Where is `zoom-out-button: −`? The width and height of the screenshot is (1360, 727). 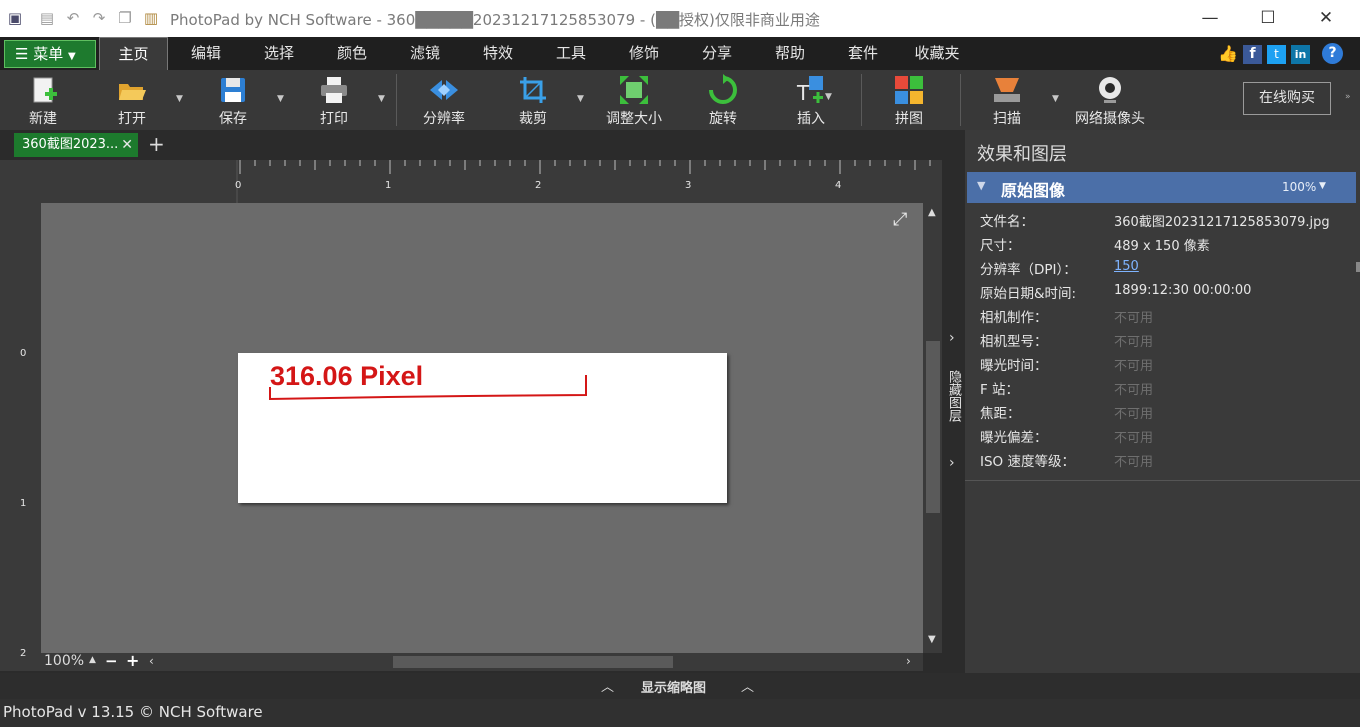 zoom-out-button: − is located at coordinates (111, 661).